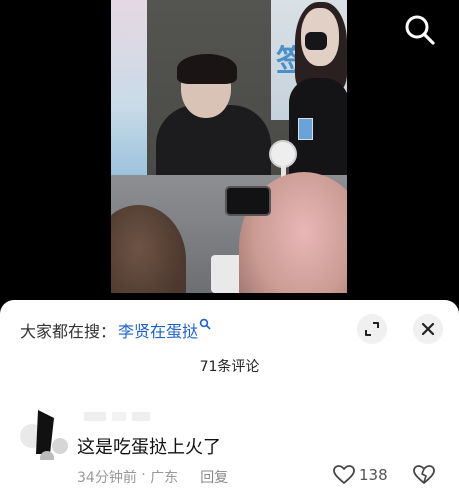 This screenshot has width=459, height=500. I want to click on like-button: 138, so click(360, 475).